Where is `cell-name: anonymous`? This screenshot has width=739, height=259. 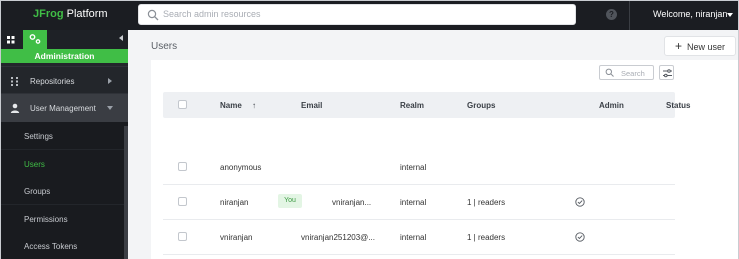
cell-name: anonymous is located at coordinates (241, 167).